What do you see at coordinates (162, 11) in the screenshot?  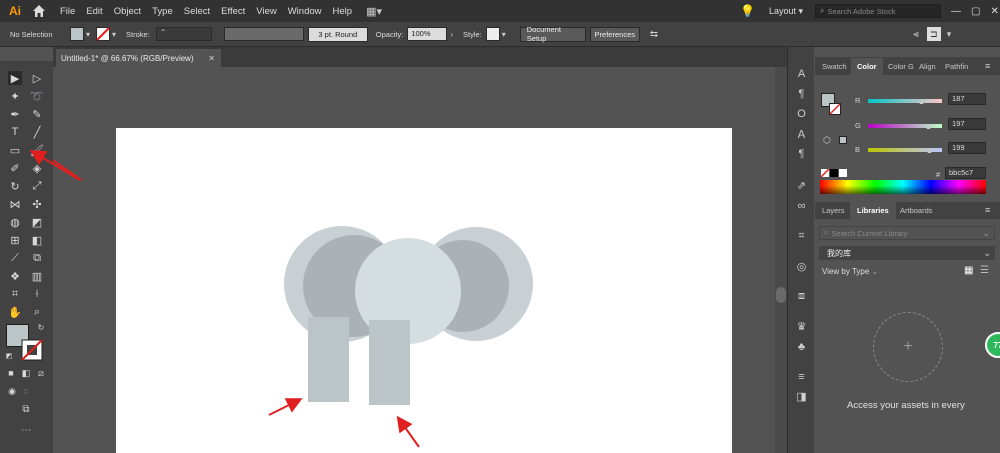 I see `menu-type: Type` at bounding box center [162, 11].